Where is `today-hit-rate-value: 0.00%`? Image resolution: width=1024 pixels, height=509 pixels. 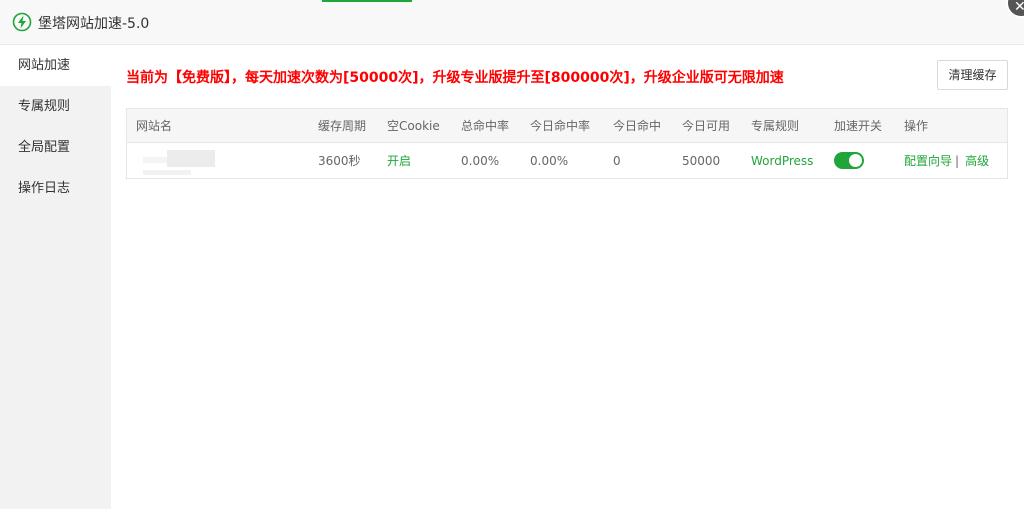 today-hit-rate-value: 0.00% is located at coordinates (549, 161).